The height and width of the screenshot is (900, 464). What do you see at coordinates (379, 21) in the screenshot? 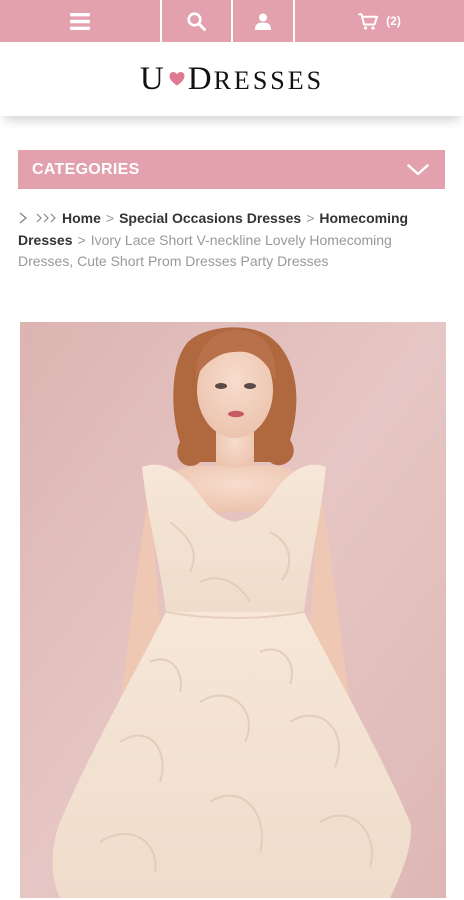
I see `cart-button: (2)` at bounding box center [379, 21].